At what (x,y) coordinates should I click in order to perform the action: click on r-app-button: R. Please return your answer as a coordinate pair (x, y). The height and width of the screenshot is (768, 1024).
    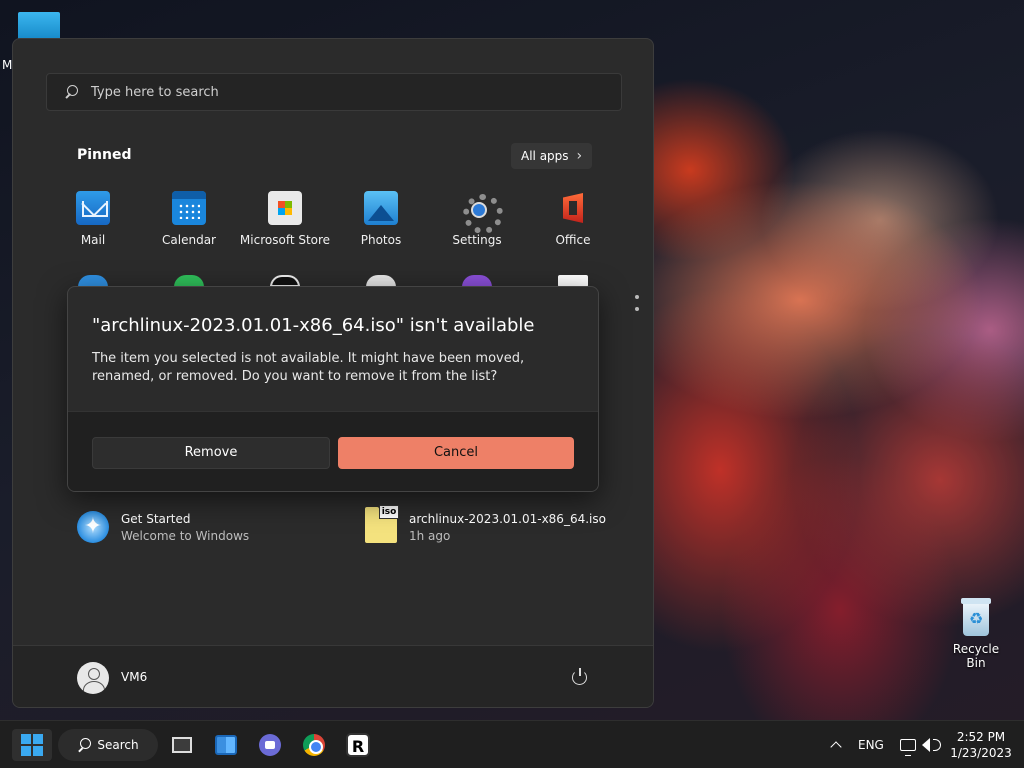
    Looking at the image, I should click on (358, 745).